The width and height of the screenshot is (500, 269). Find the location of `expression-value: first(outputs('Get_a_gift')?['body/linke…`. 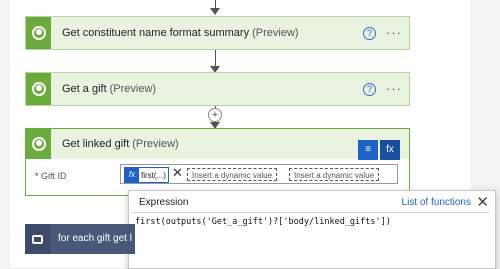

expression-value: first(outputs('Get_a_gift')?['body/linke… is located at coordinates (263, 222).